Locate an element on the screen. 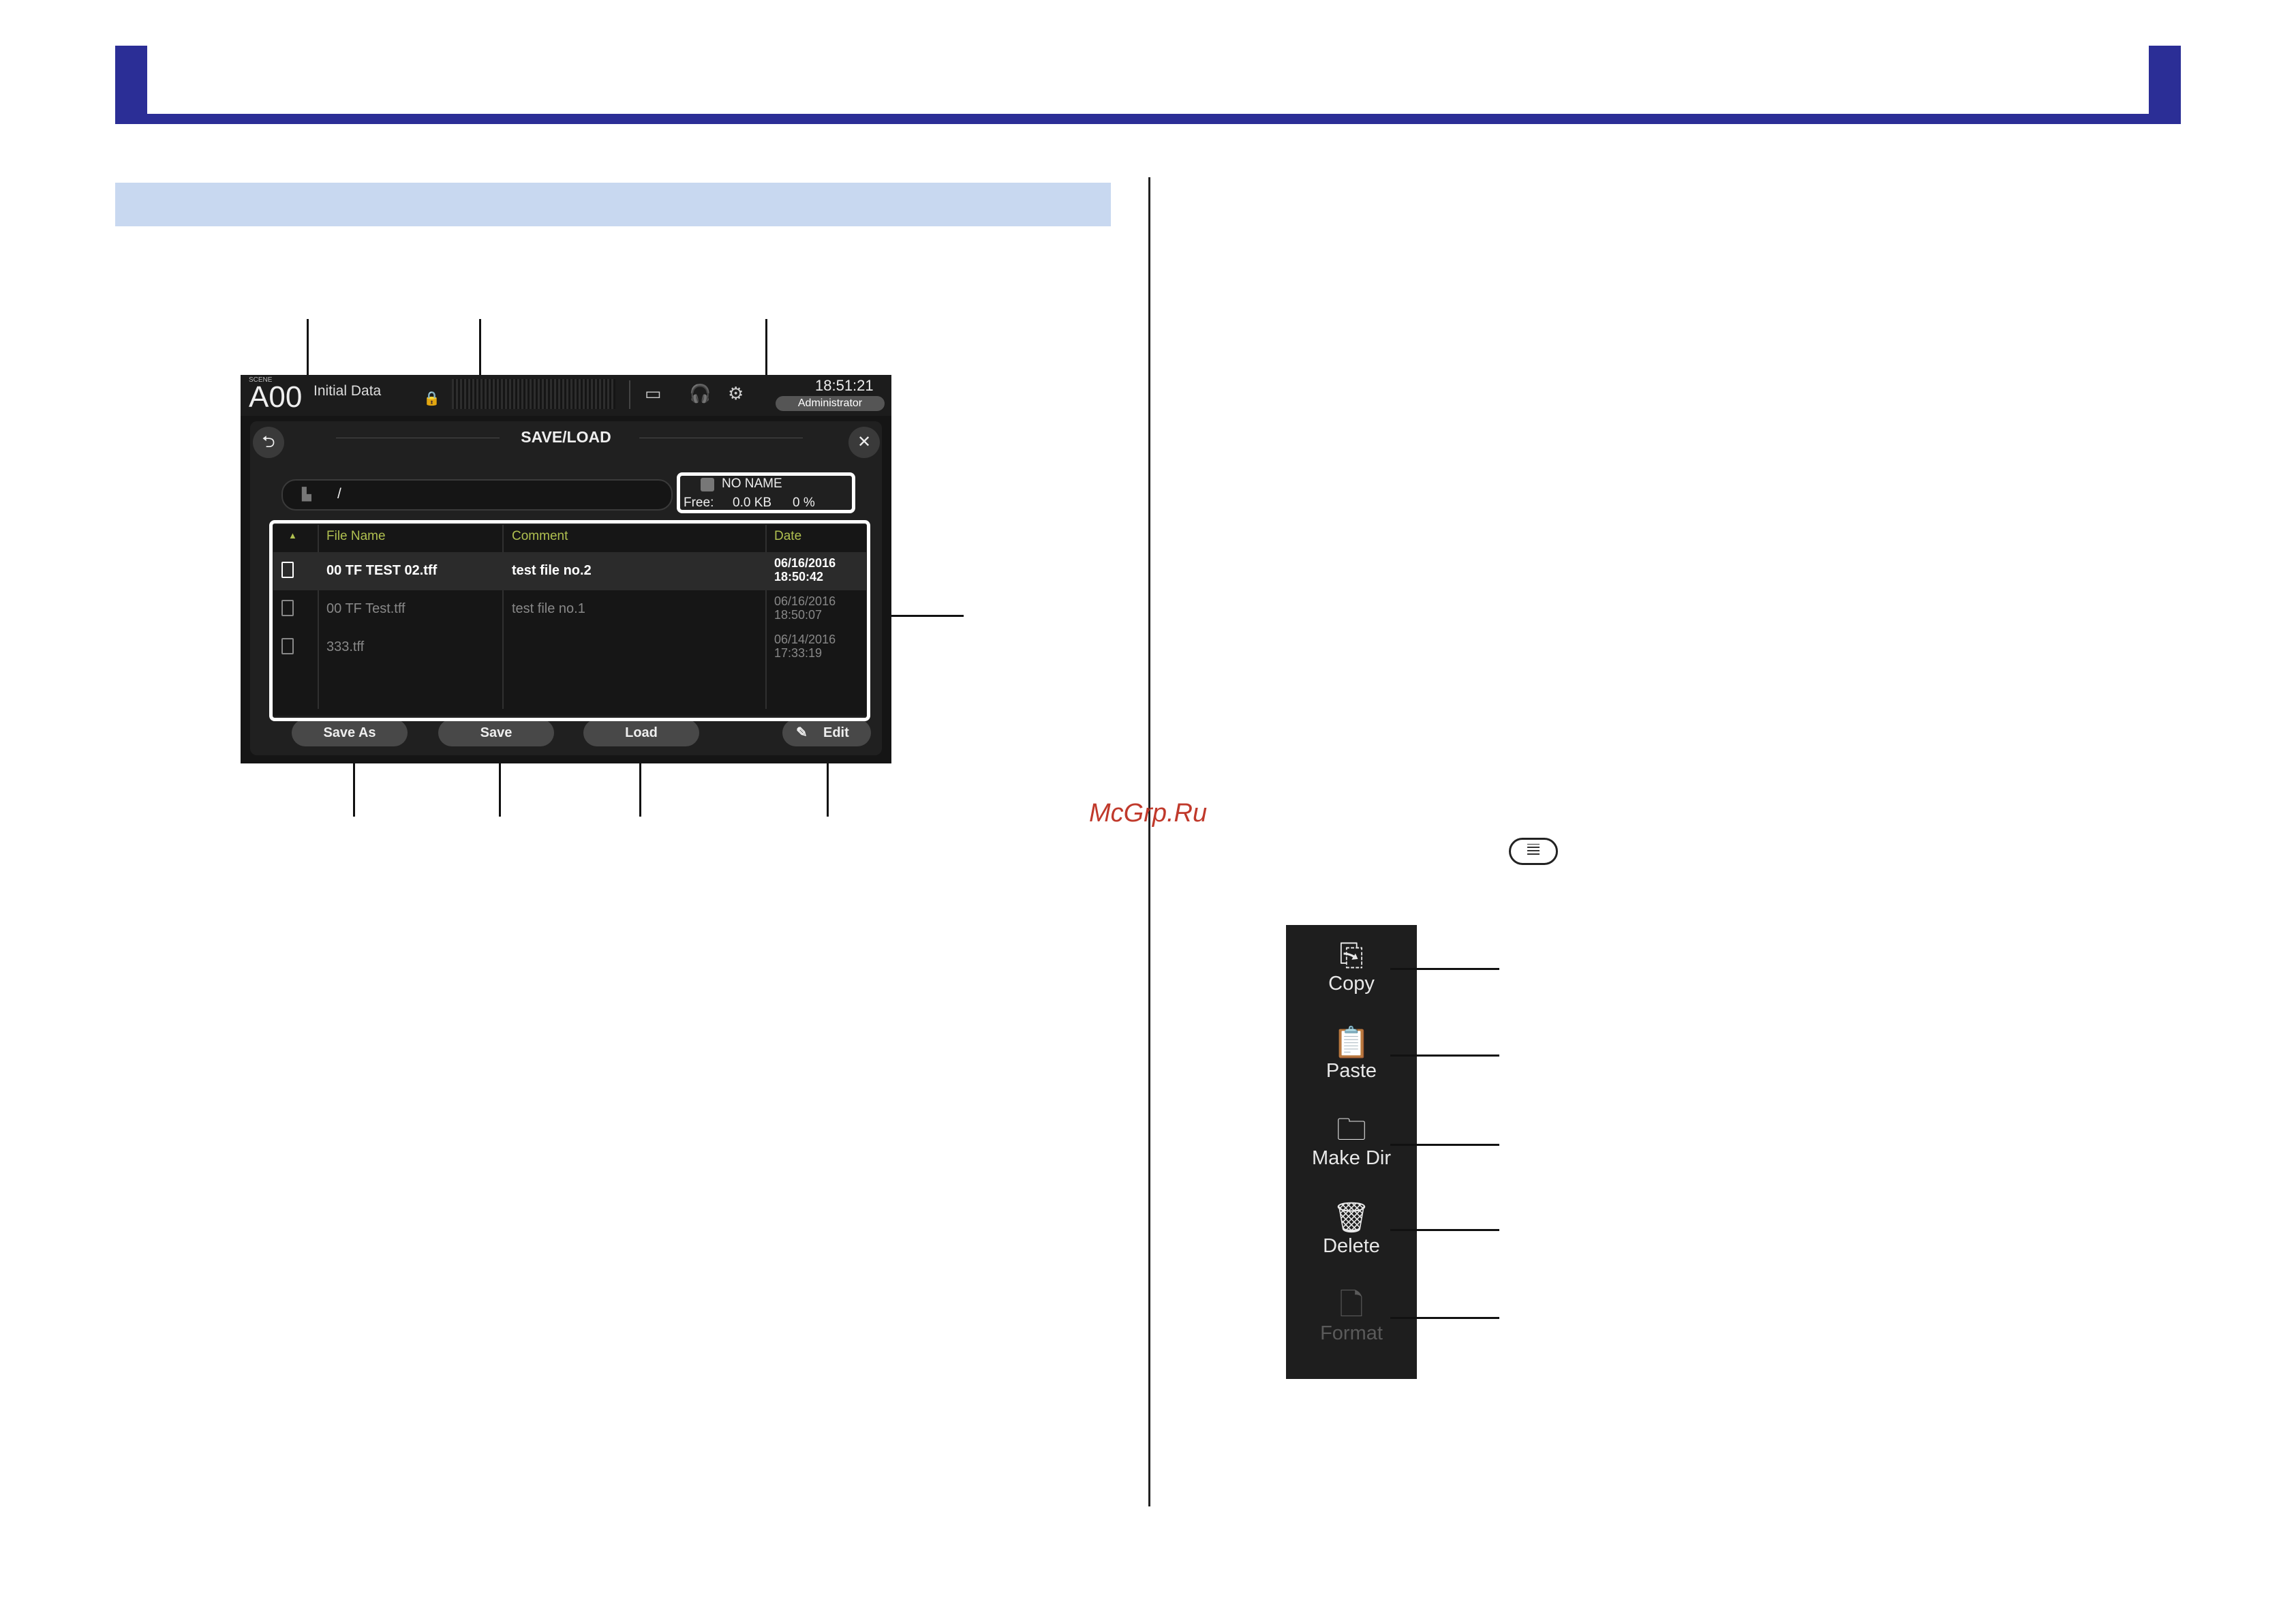 Image resolution: width=2296 pixels, height=1623 pixels. directory-path: / is located at coordinates (339, 494).